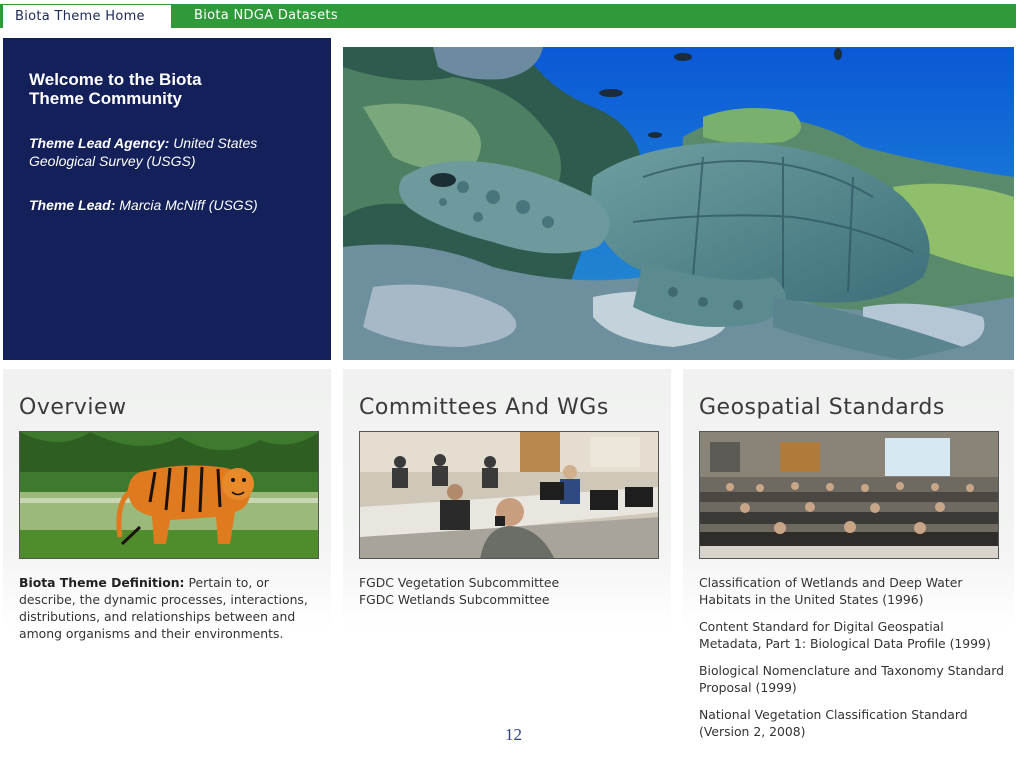  What do you see at coordinates (72, 205) in the screenshot?
I see `theme-lead-label: Theme Lead:` at bounding box center [72, 205].